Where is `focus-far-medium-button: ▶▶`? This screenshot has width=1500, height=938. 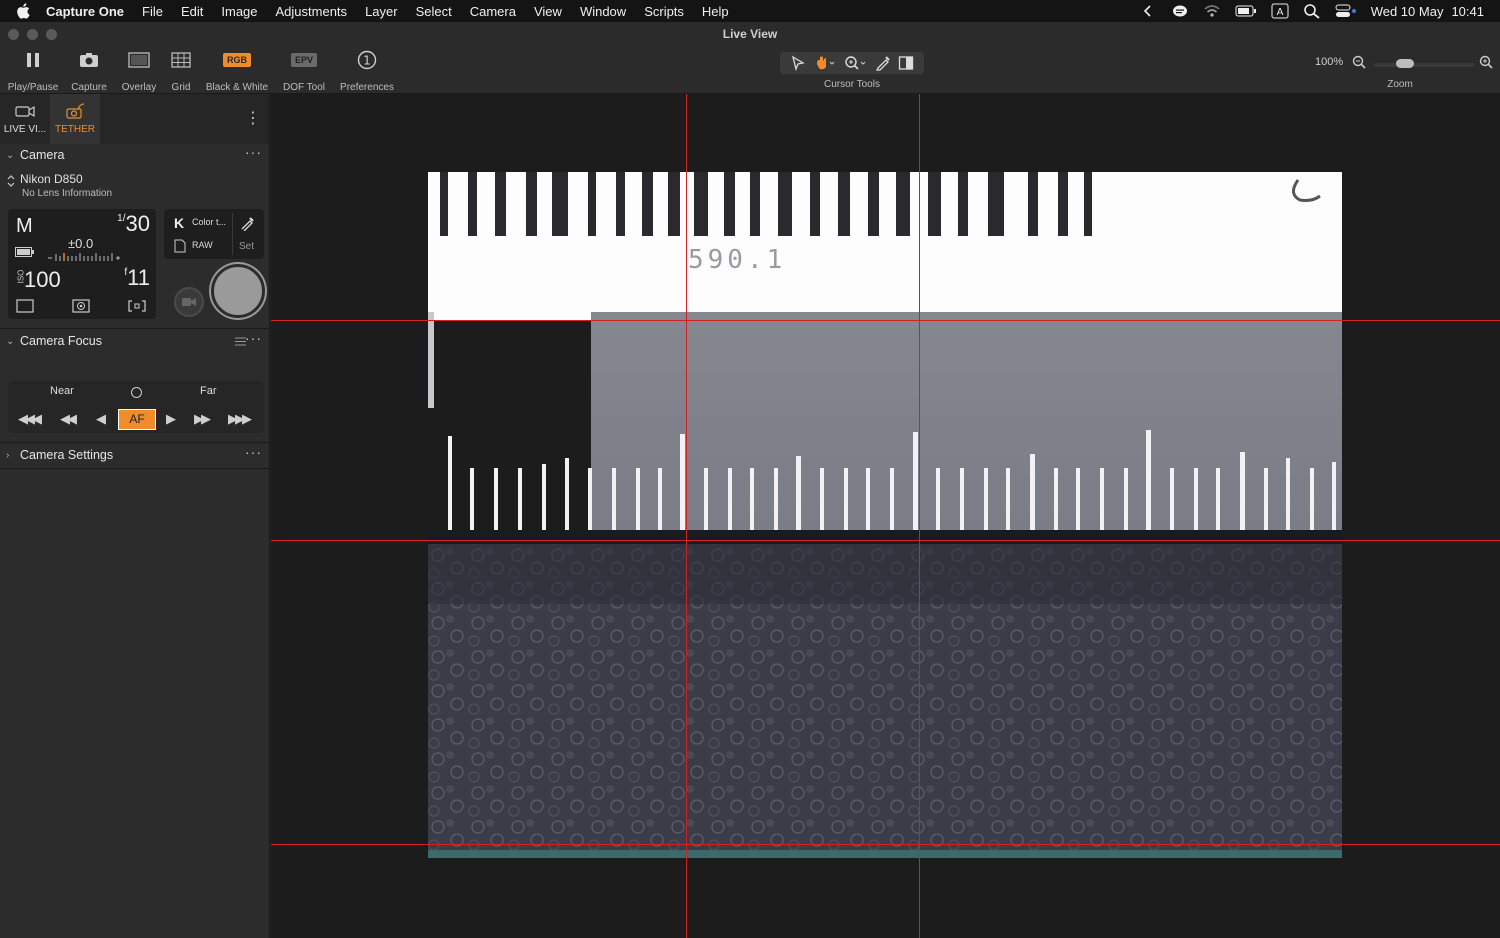
focus-far-medium-button: ▶▶ is located at coordinates (202, 419).